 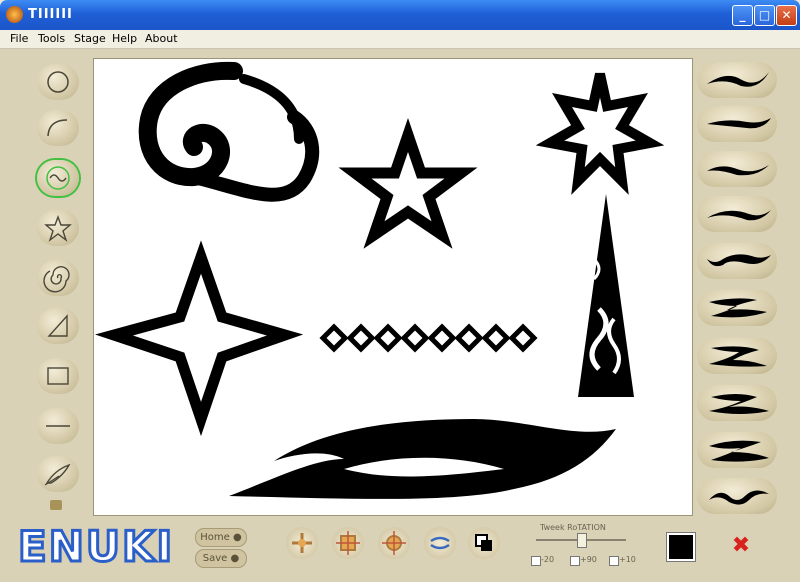 I want to click on triangle-tool, so click(x=58, y=326).